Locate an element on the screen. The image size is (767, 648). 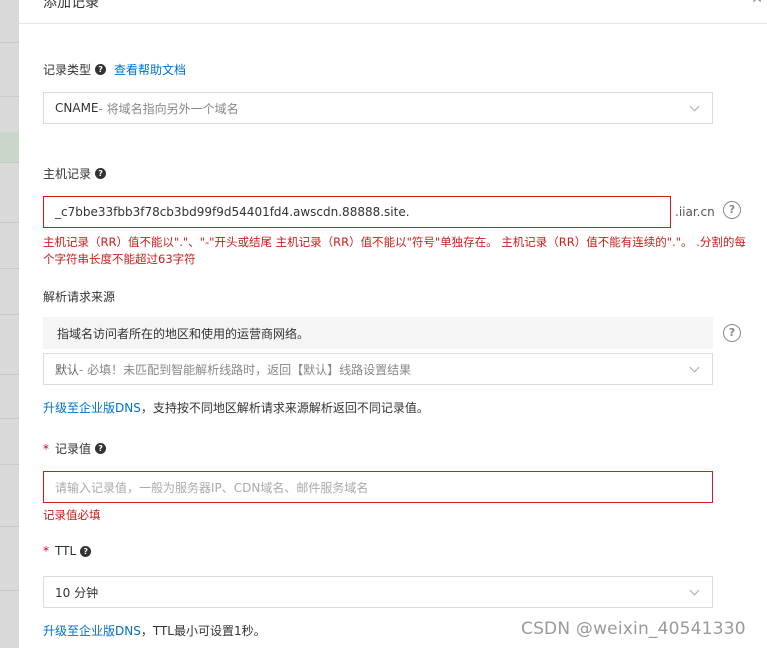
drawer-title: 添加记录 is located at coordinates (71, 5).